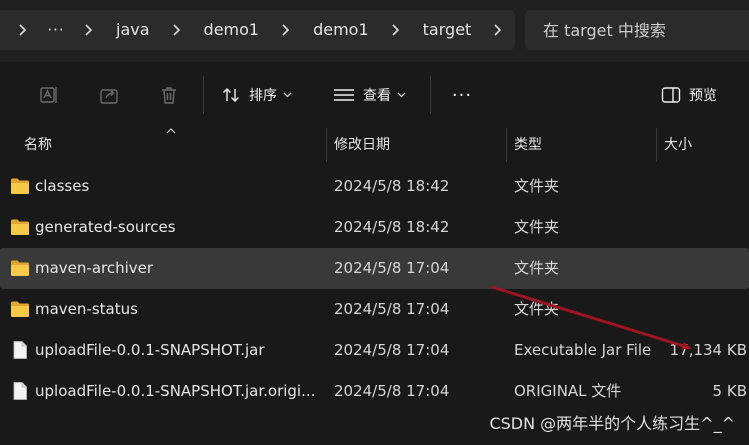 The width and height of the screenshot is (749, 445). What do you see at coordinates (528, 145) in the screenshot?
I see `column-header-type: 类型` at bounding box center [528, 145].